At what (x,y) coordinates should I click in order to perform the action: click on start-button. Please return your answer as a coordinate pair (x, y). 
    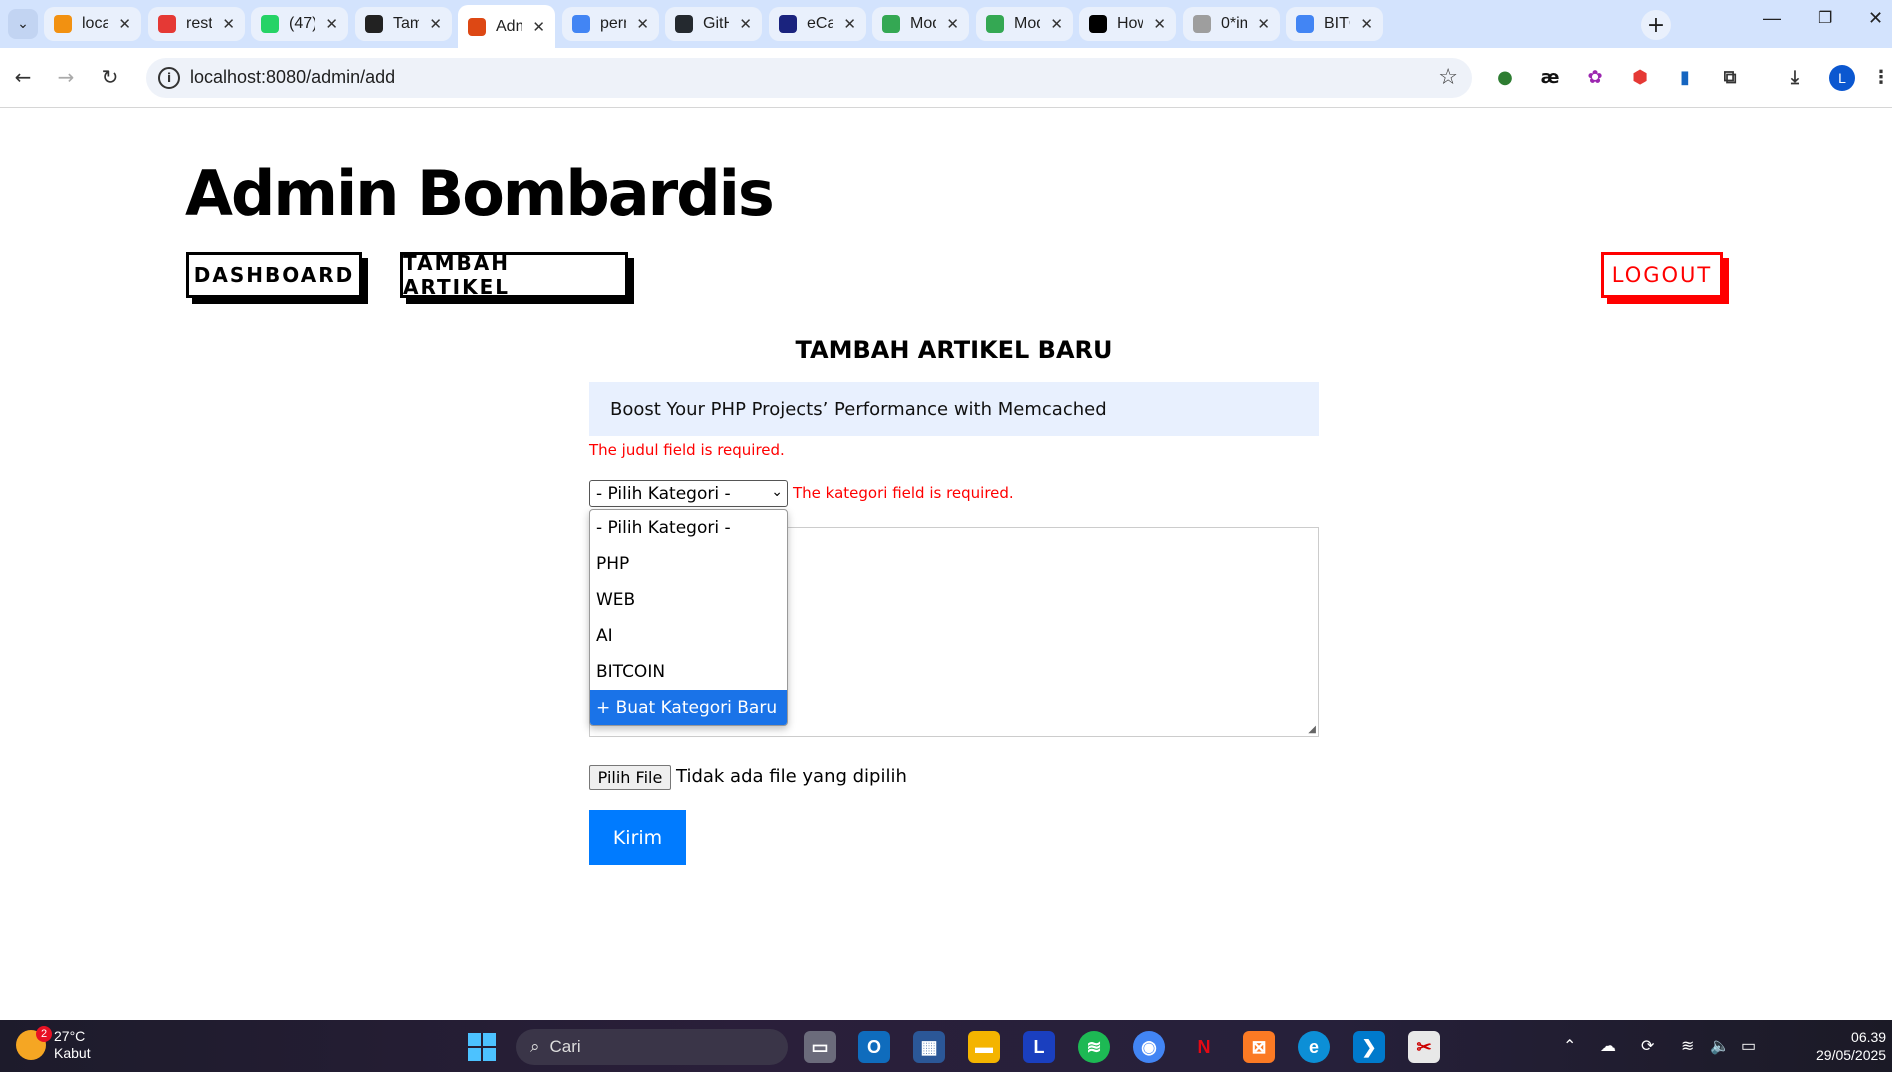
    Looking at the image, I should click on (482, 1047).